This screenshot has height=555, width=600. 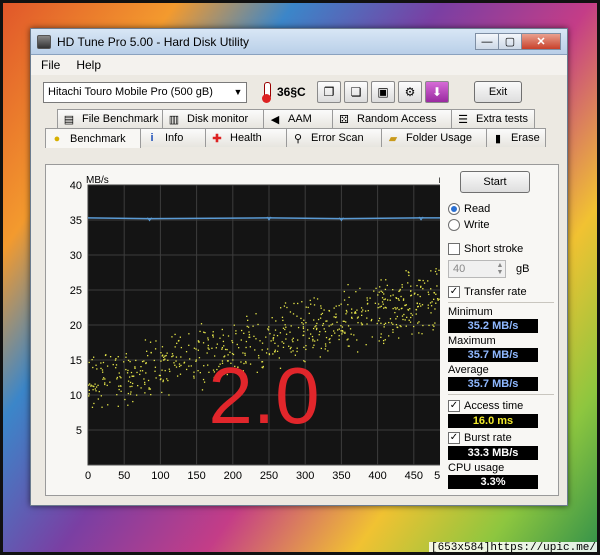 I want to click on spinner-icon: ▲ ▼, so click(x=500, y=269).